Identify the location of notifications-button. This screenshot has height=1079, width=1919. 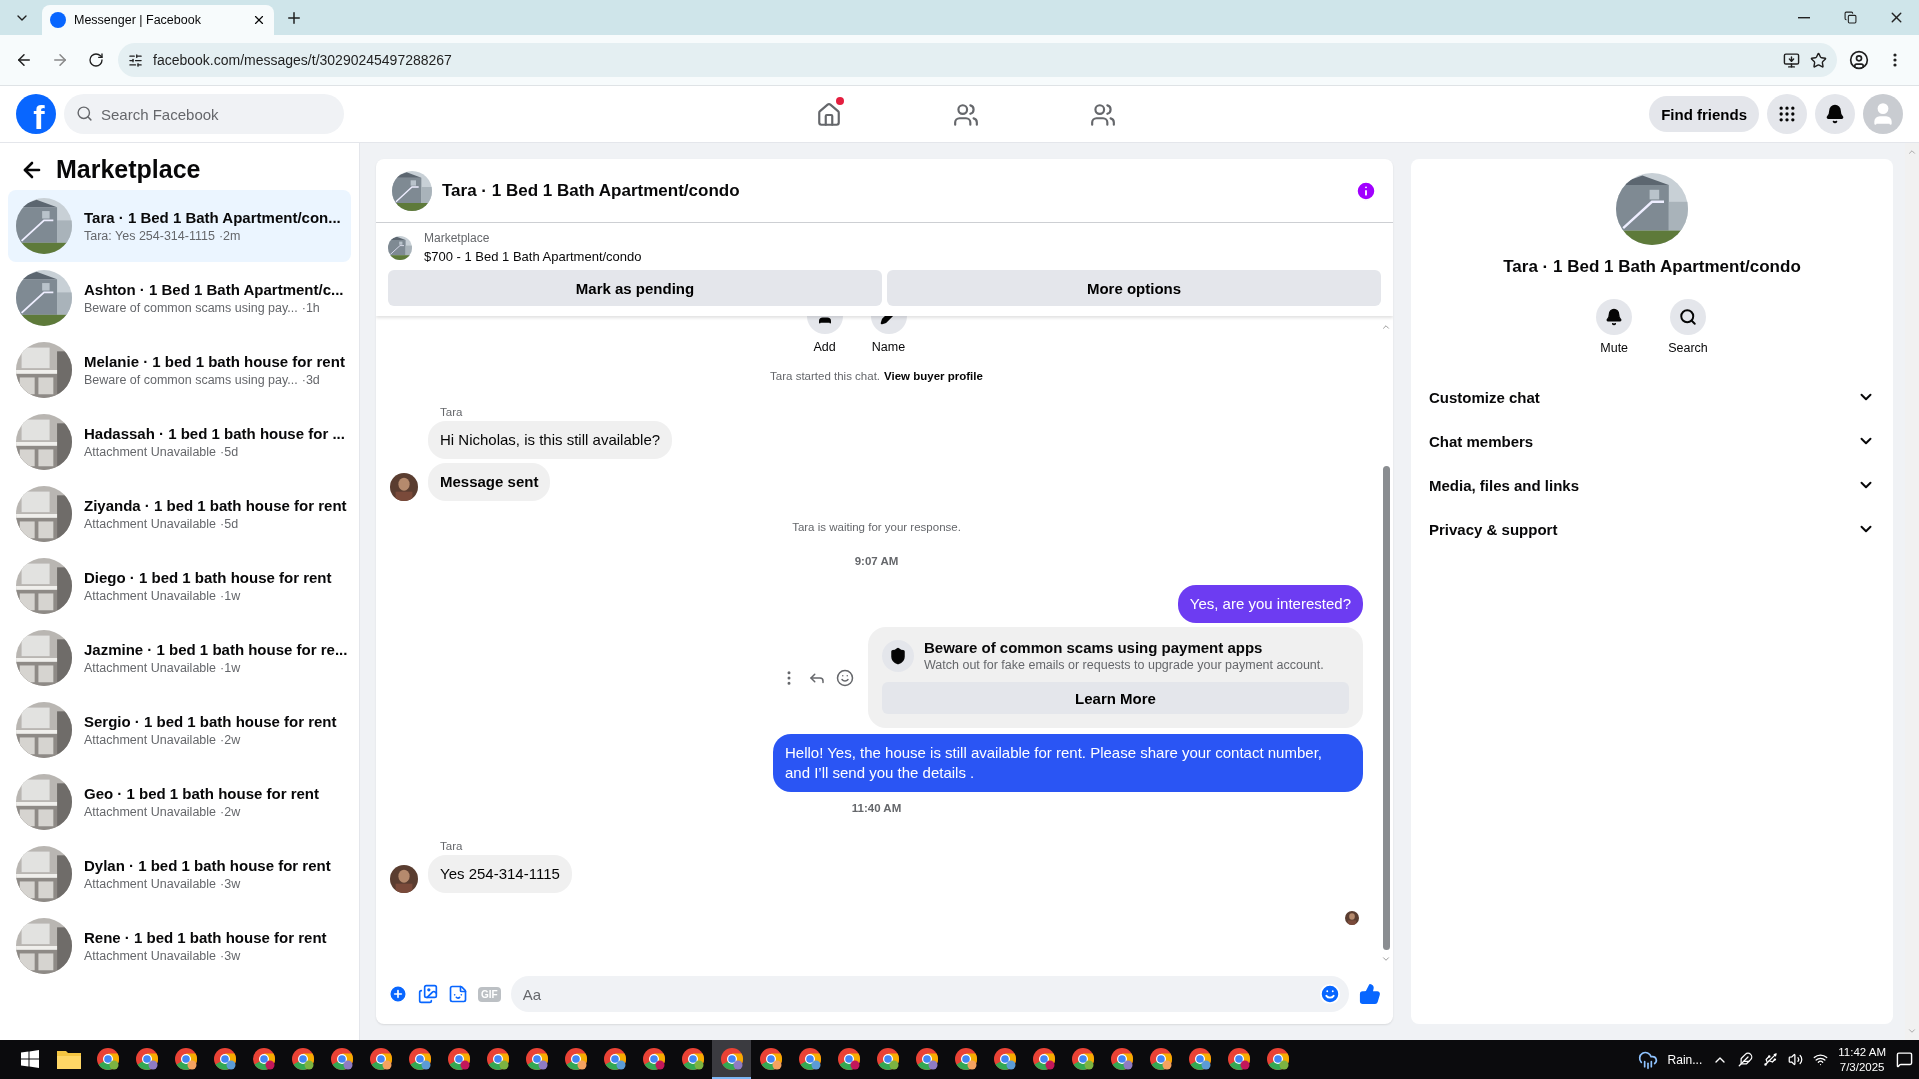
(1835, 114).